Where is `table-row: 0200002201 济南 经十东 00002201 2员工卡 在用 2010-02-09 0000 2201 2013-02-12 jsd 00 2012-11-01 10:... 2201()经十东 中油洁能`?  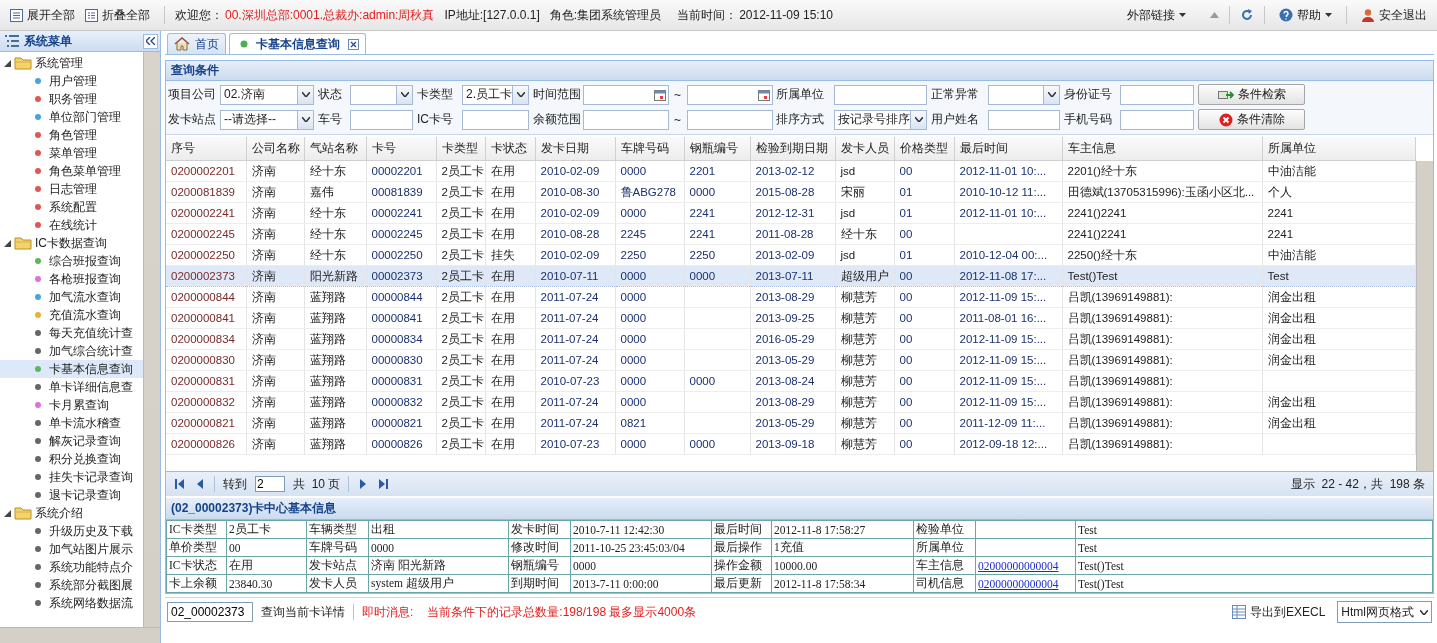
table-row: 0200002201 济南 经十东 00002201 2员工卡 在用 2010-02-09 0000 2201 2013-02-12 jsd 00 2012-11-01 10:... 2201()经十东 中油洁能 is located at coordinates (791, 171).